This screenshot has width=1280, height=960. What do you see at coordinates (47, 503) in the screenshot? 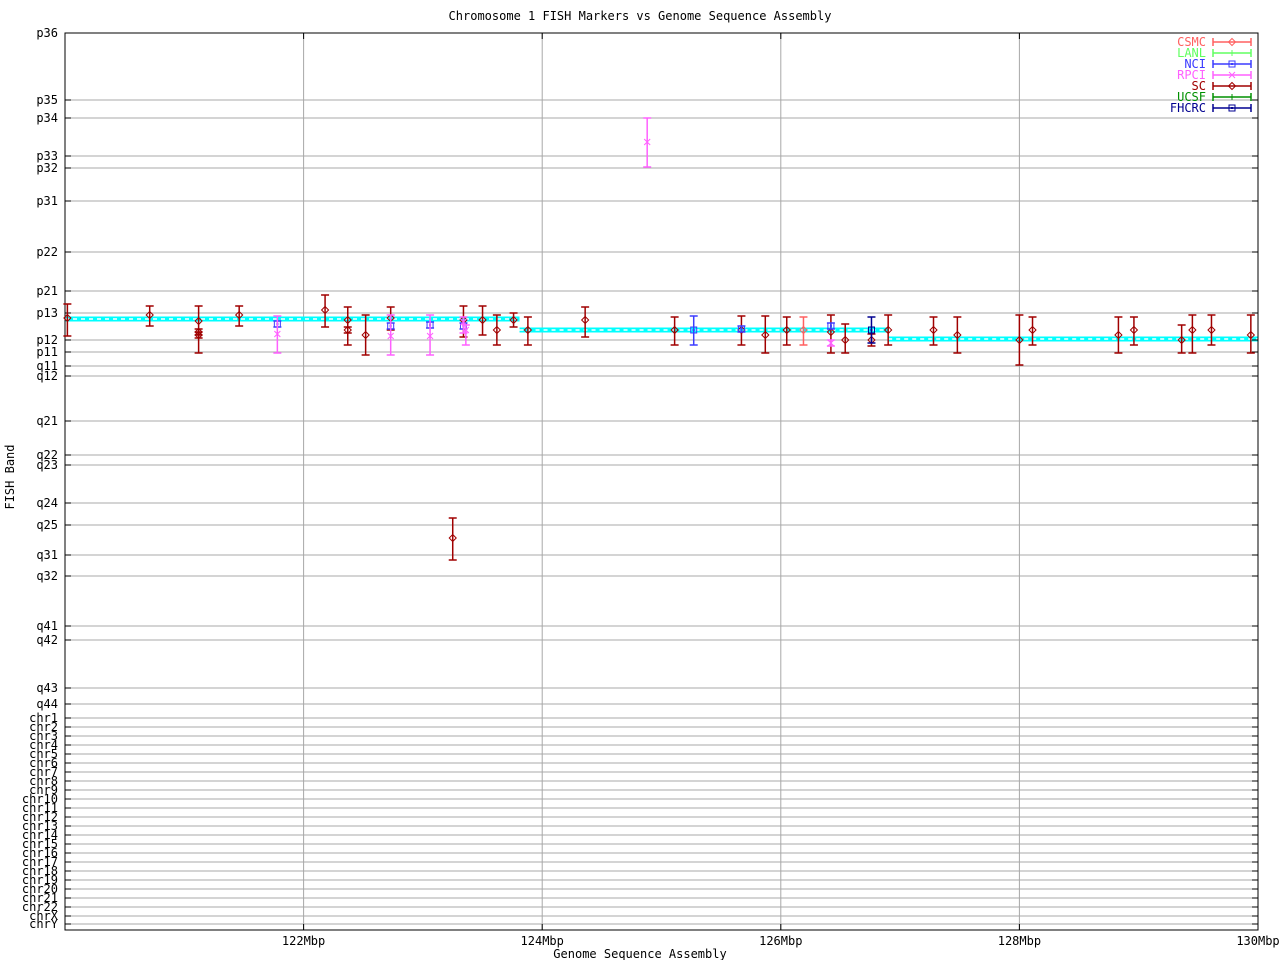
I see `y-tick-label: q24` at bounding box center [47, 503].